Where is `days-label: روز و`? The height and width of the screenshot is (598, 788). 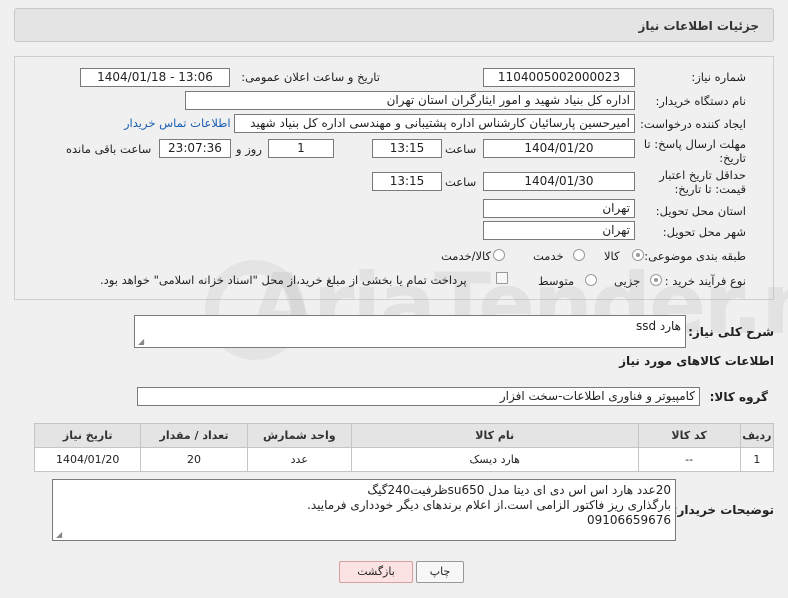 days-label: روز و is located at coordinates (249, 149).